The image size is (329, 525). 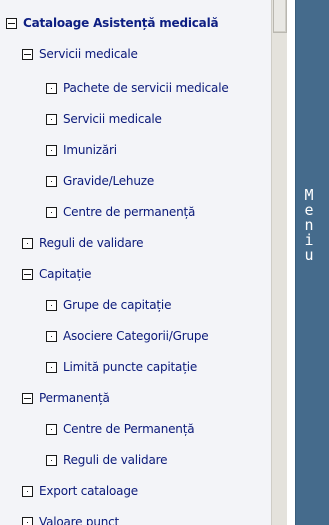 What do you see at coordinates (88, 491) in the screenshot?
I see `tree-node-label: Export cataloage` at bounding box center [88, 491].